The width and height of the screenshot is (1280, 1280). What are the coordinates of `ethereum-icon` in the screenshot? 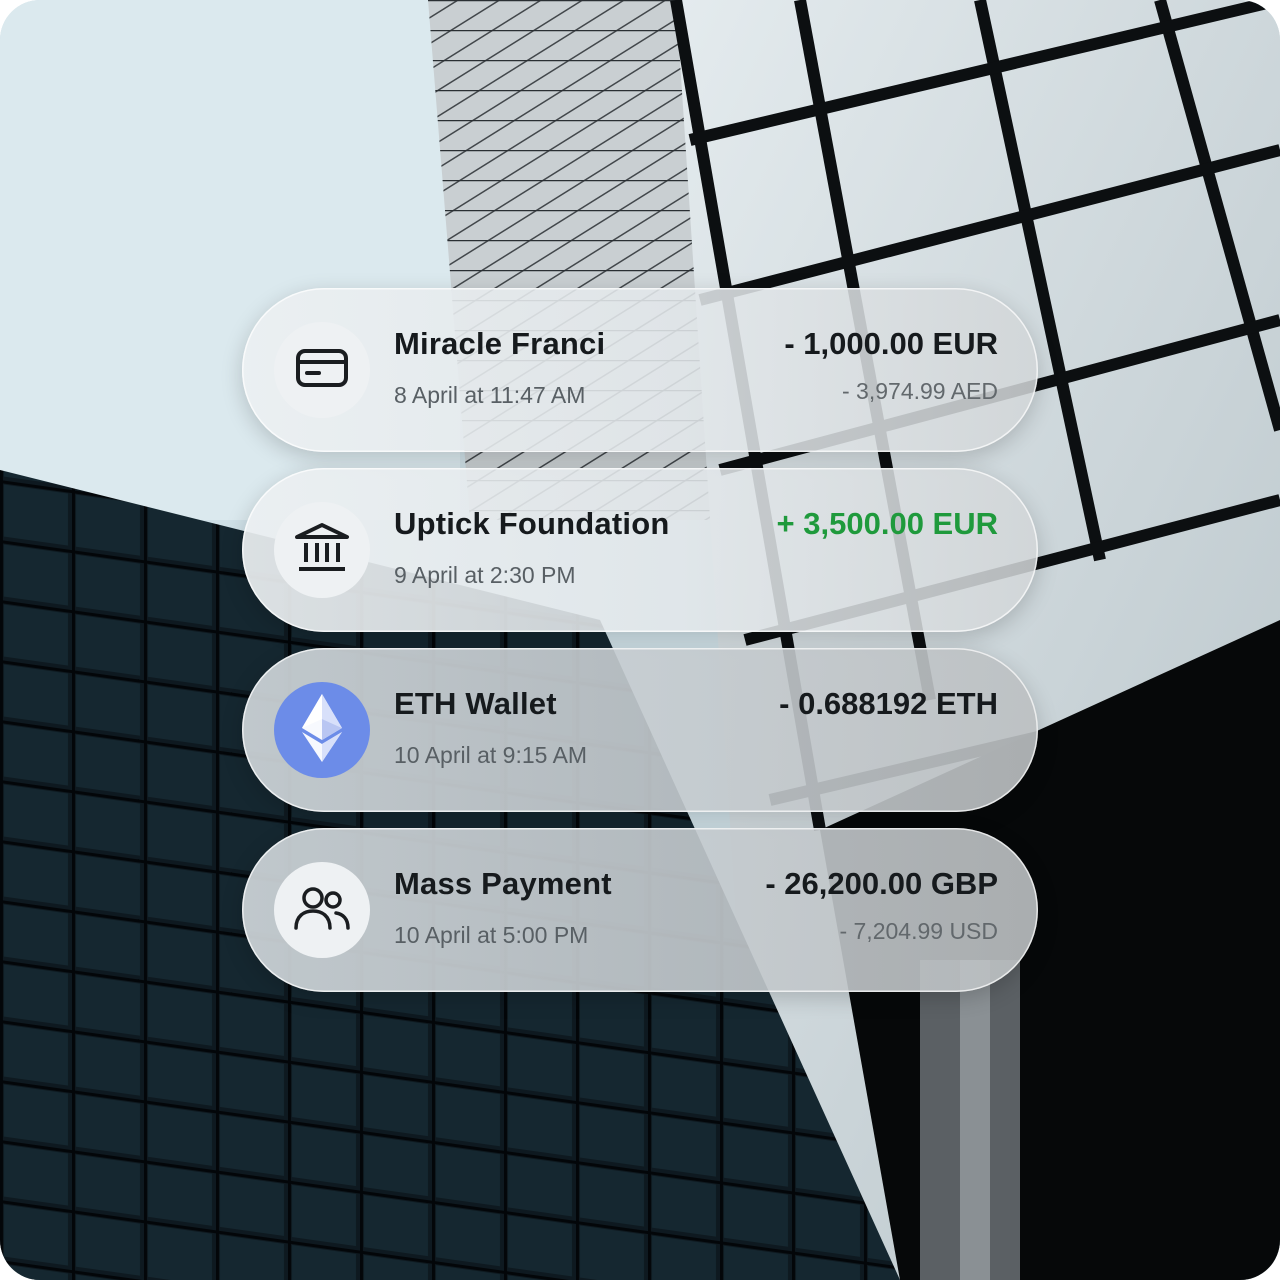 It's located at (322, 730).